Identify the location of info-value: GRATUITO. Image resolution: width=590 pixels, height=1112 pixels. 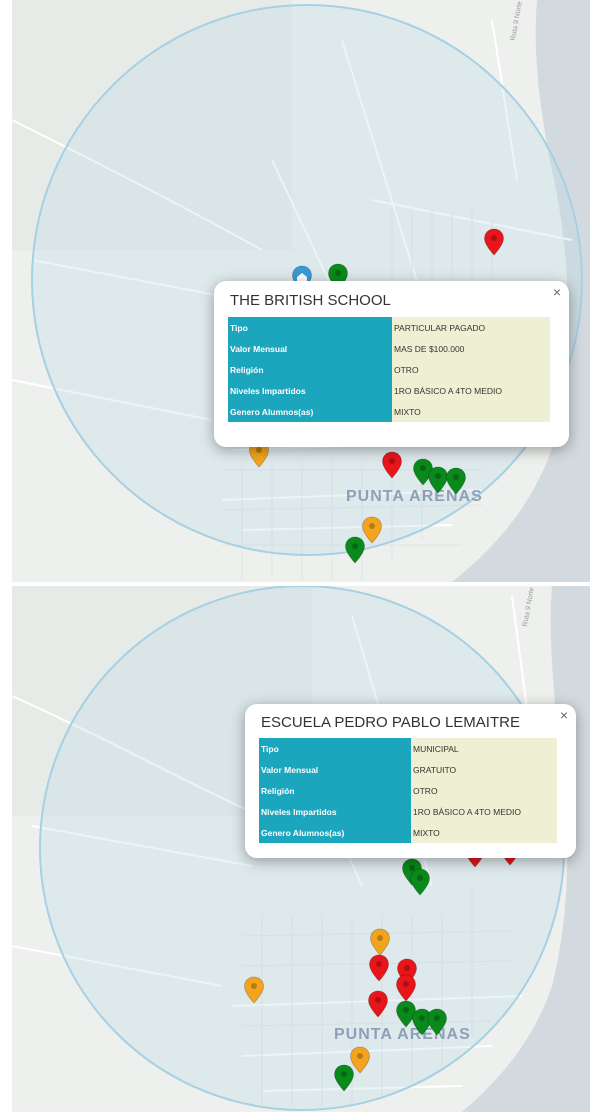
(484, 769).